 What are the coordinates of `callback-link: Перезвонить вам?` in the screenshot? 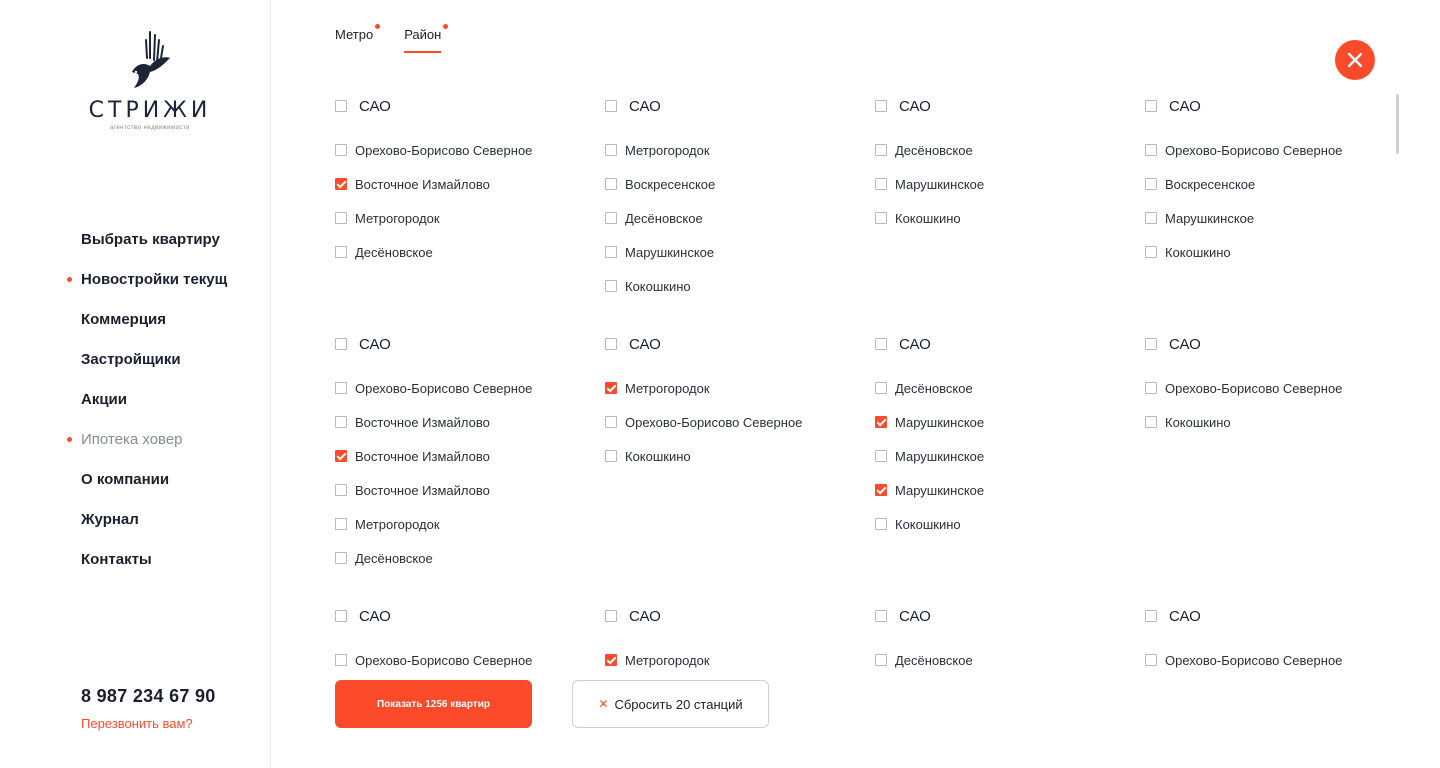 It's located at (137, 723).